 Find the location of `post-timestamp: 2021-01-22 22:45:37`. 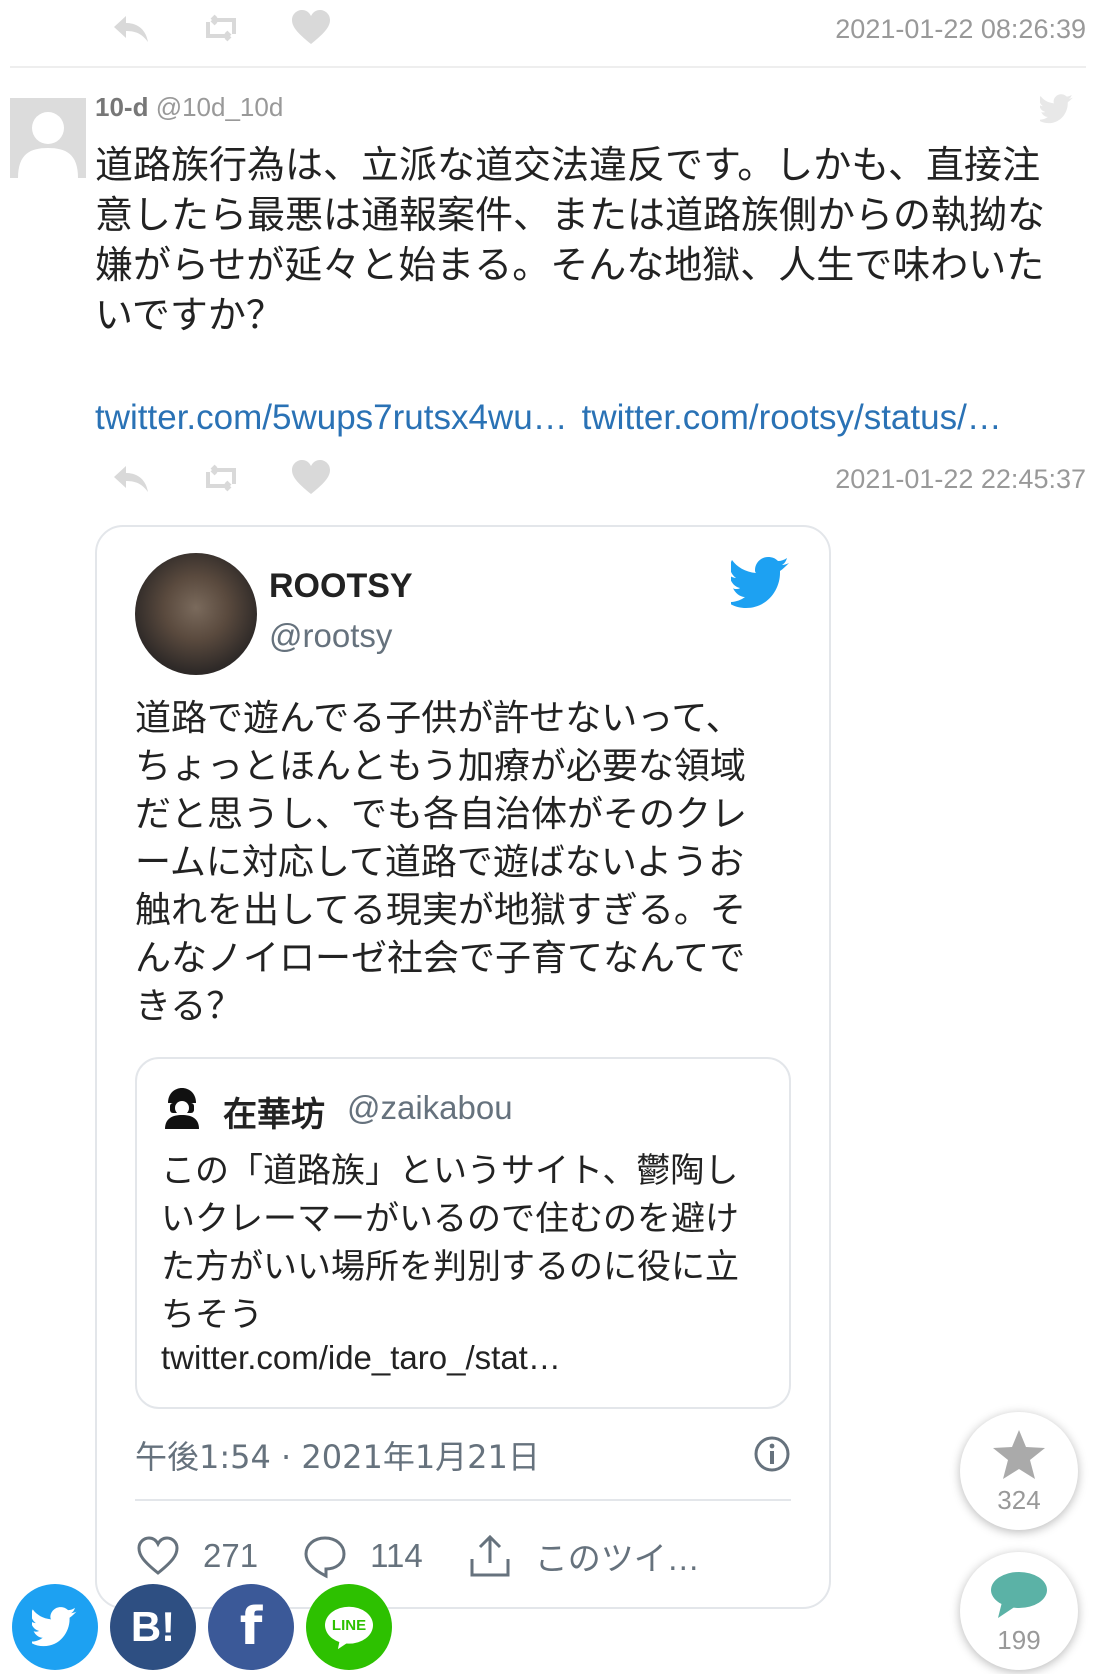

post-timestamp: 2021-01-22 22:45:37 is located at coordinates (960, 479).